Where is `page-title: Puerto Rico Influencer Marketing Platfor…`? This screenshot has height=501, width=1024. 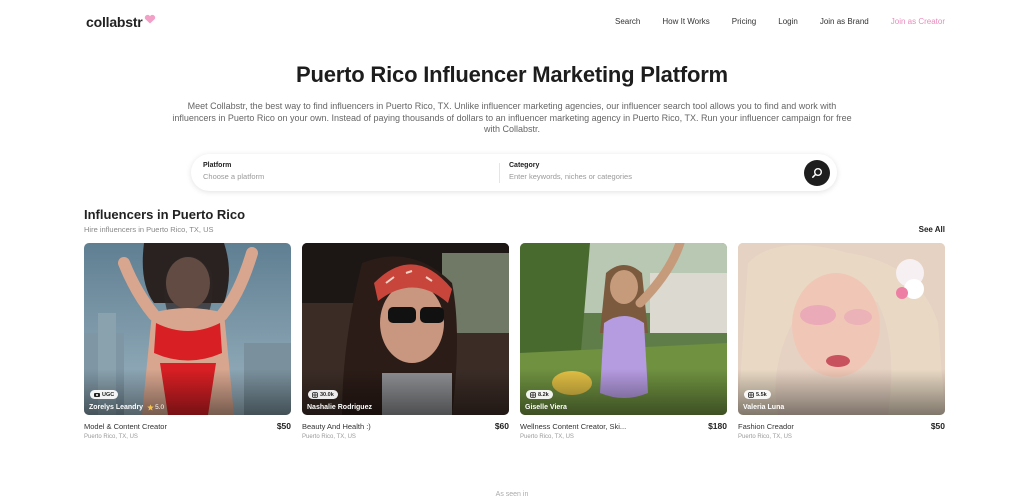 page-title: Puerto Rico Influencer Marketing Platfor… is located at coordinates (512, 74).